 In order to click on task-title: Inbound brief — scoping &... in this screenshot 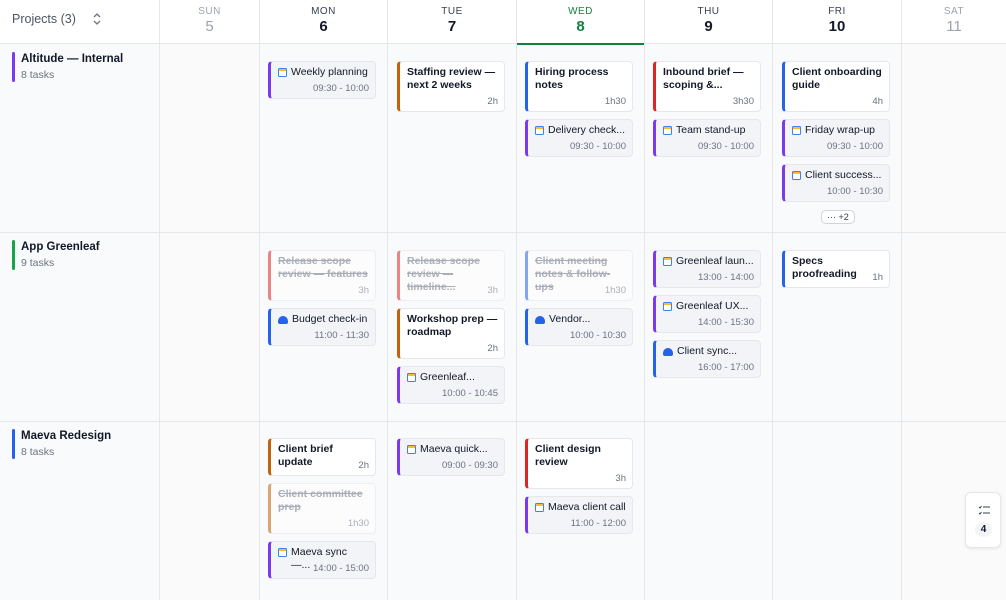, I will do `click(703, 78)`.